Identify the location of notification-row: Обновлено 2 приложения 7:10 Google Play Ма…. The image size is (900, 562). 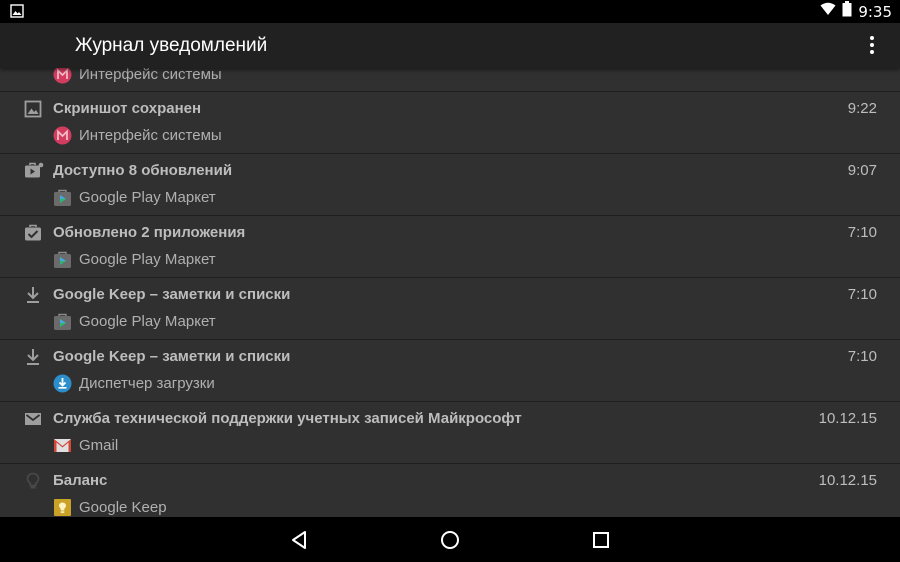
(450, 247).